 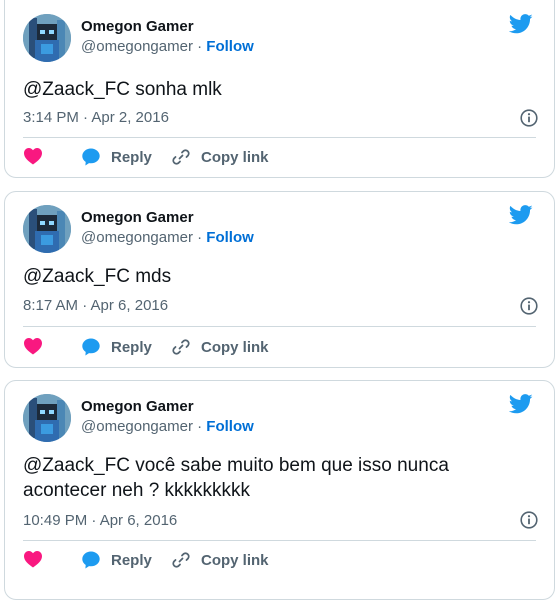 What do you see at coordinates (100, 520) in the screenshot?
I see `tweet-timestamp: 10:49 PM · Apr 6, 2016` at bounding box center [100, 520].